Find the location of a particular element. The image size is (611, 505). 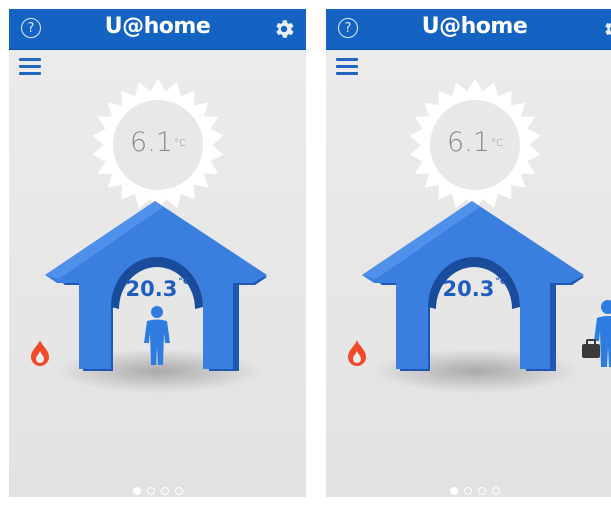

person-icon is located at coordinates (157, 335).